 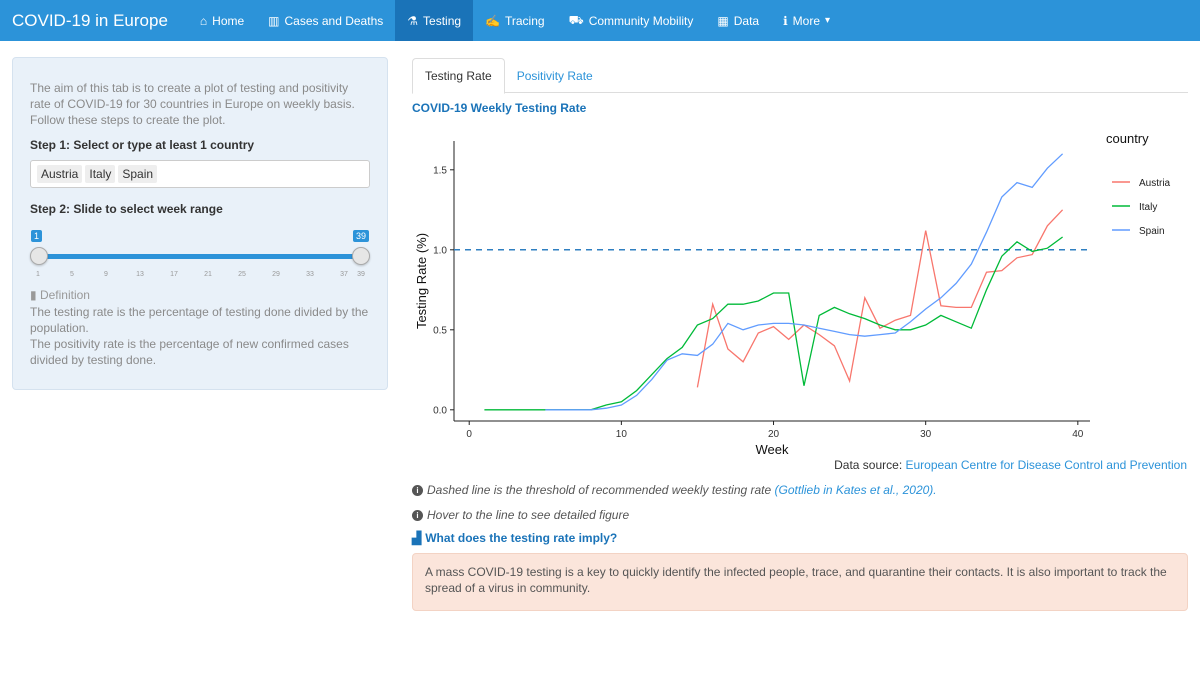 I want to click on nav-tracing-label: Tracing, so click(x=525, y=20).